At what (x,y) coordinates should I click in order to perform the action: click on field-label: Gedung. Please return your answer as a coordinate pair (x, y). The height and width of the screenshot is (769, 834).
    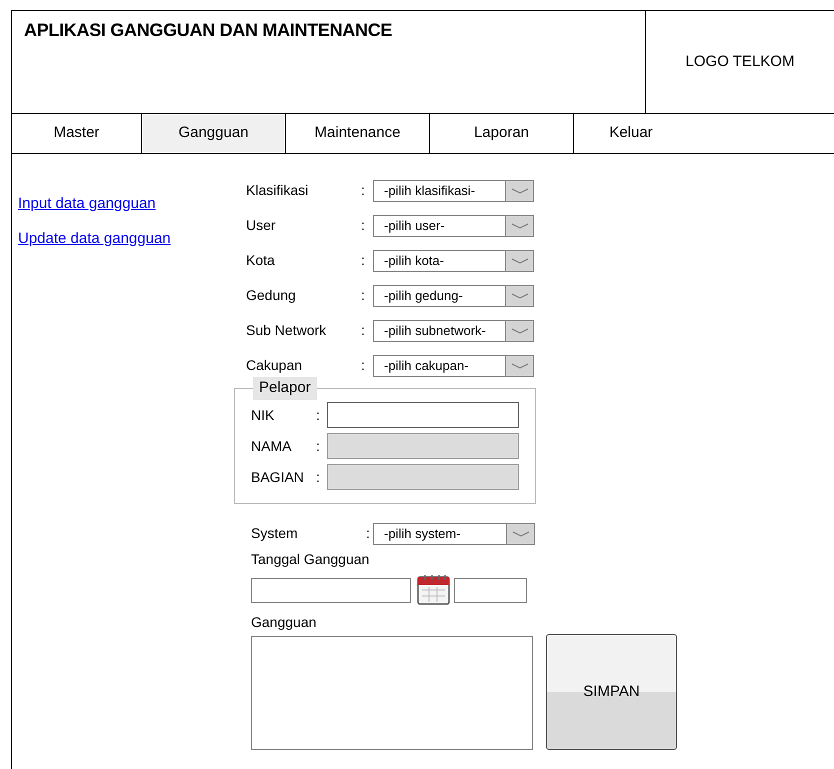
    Looking at the image, I should click on (271, 295).